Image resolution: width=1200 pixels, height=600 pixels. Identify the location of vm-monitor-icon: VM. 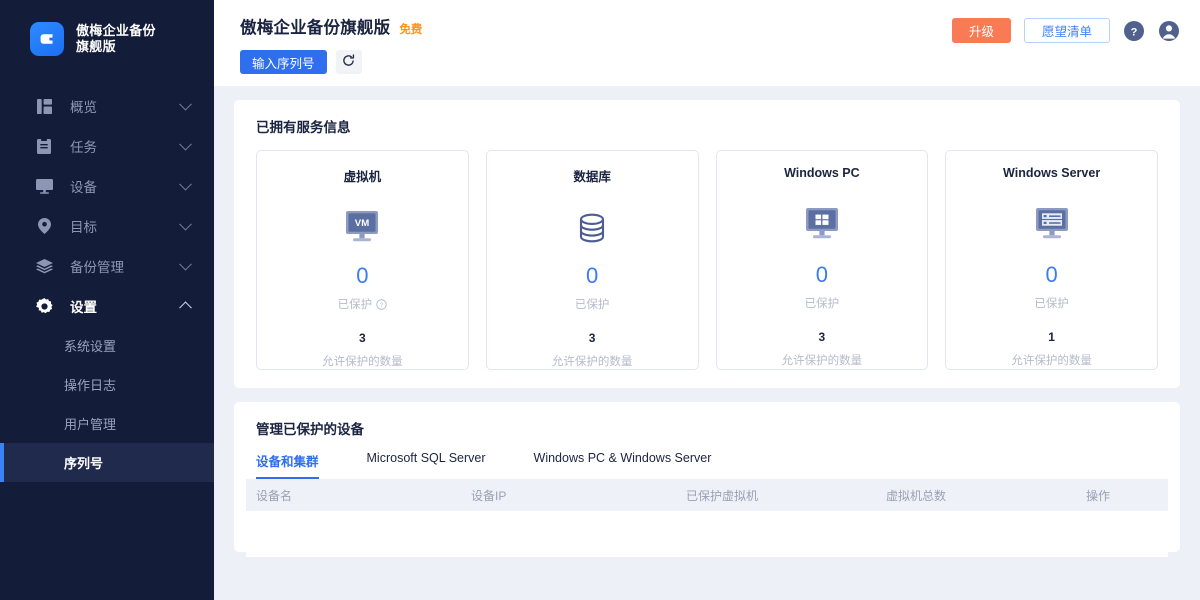
(362, 228).